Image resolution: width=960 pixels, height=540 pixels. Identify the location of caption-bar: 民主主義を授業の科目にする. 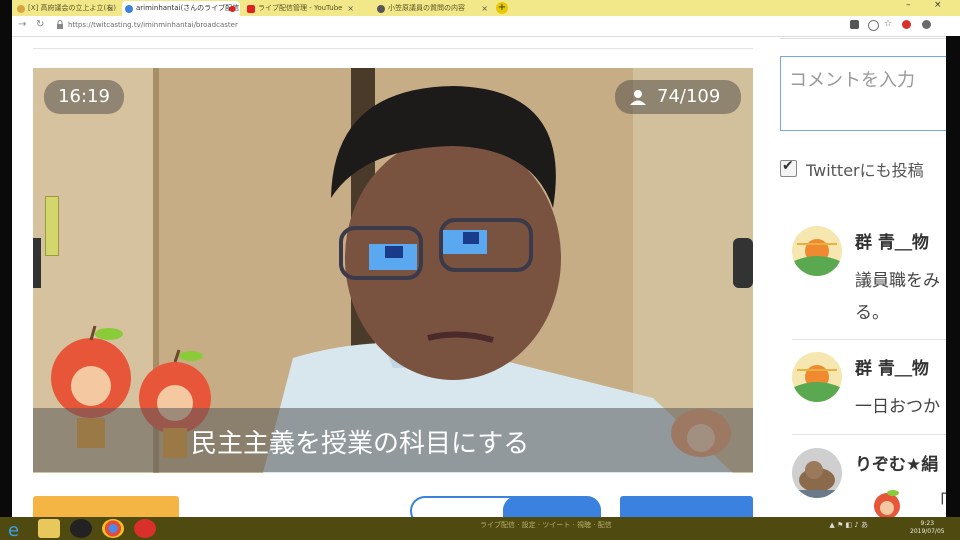
(393, 440).